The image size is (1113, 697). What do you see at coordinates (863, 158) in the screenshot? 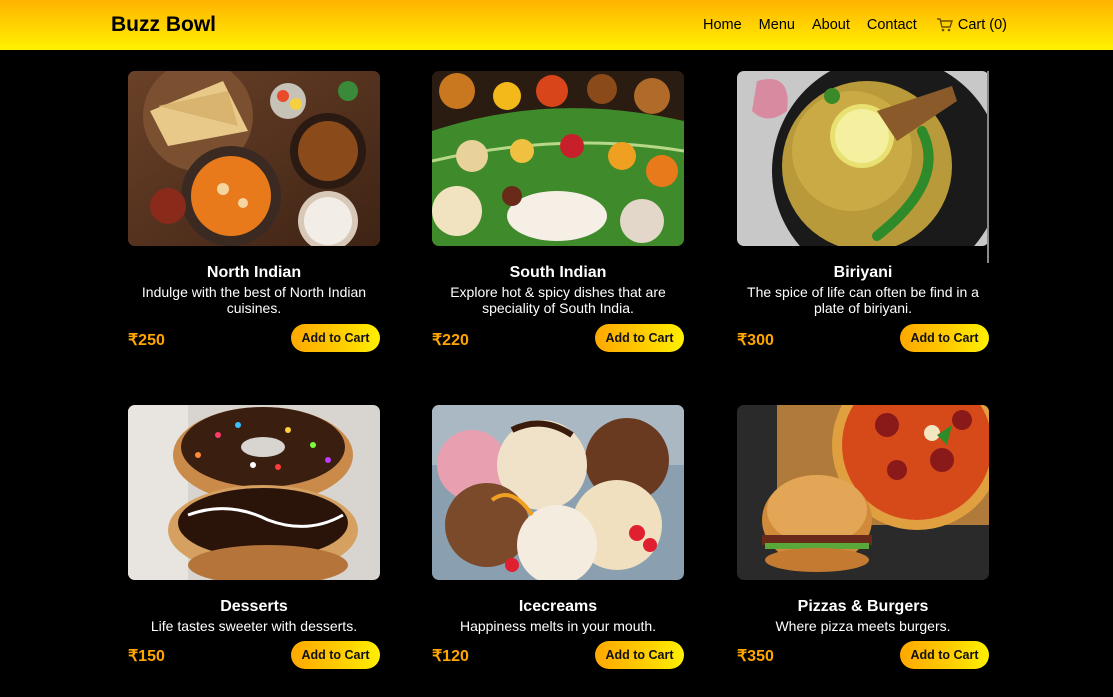
I see `biriyani-image` at bounding box center [863, 158].